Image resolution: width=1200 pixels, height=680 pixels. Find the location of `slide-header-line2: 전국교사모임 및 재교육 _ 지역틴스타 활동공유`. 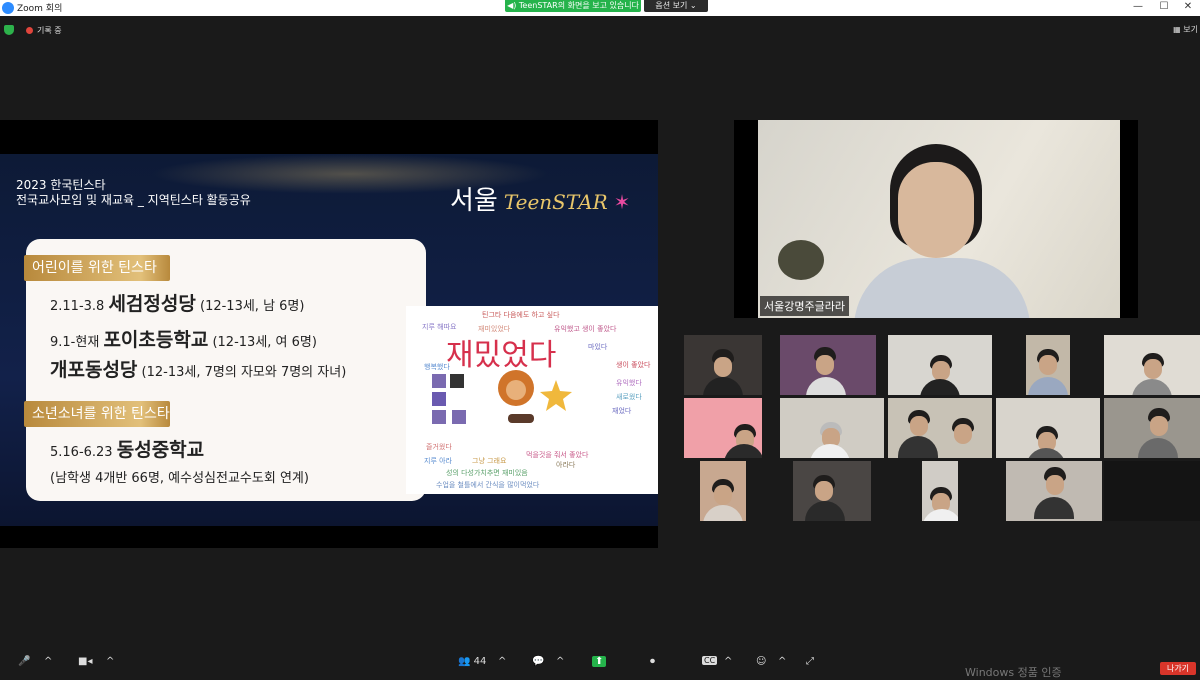

slide-header-line2: 전국교사모임 및 재교육 _ 지역틴스타 활동공유 is located at coordinates (133, 200).